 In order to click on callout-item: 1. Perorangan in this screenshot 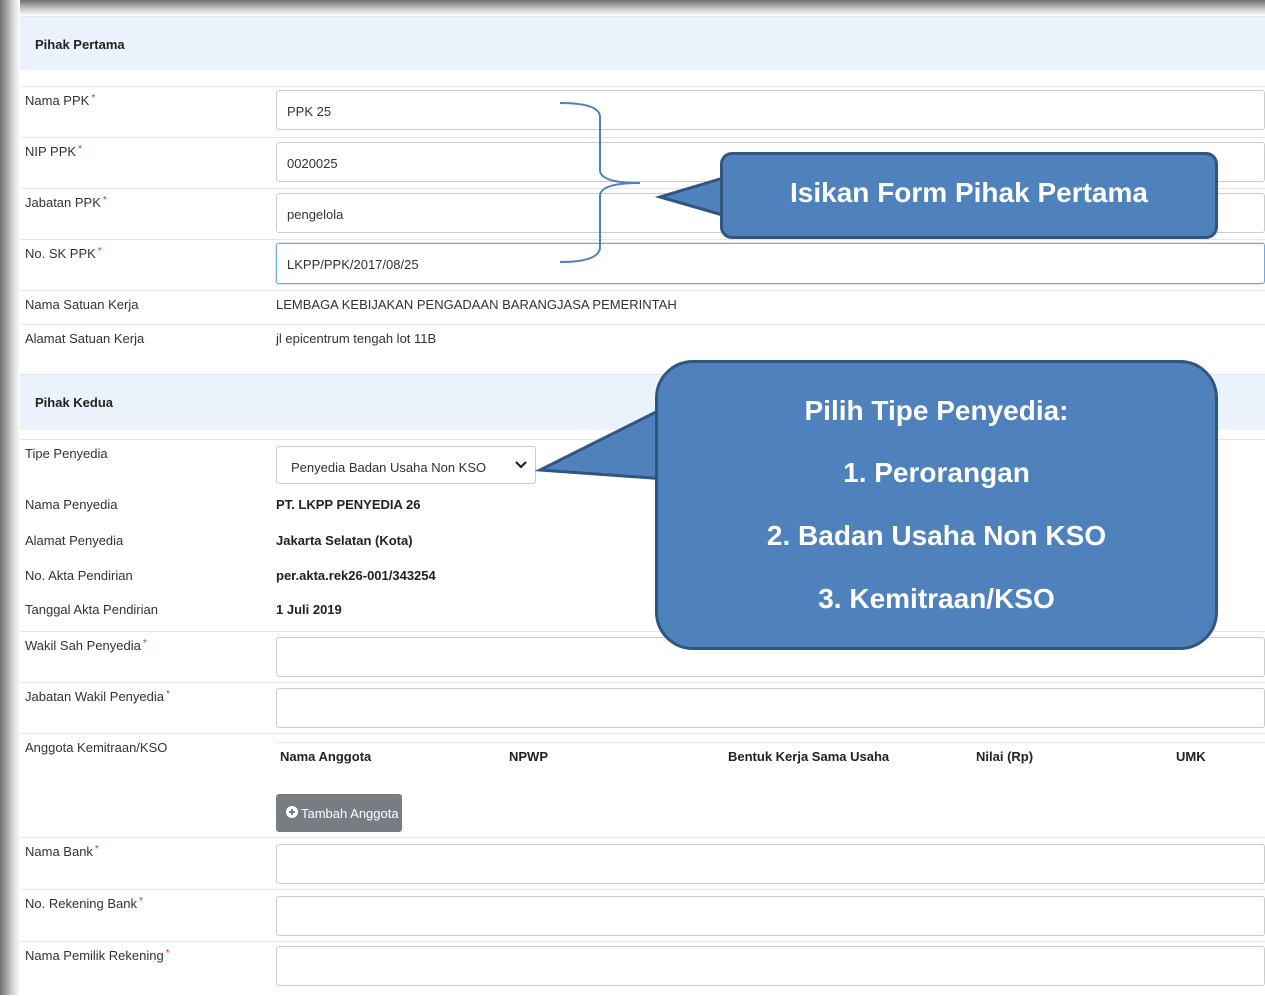, I will do `click(936, 472)`.